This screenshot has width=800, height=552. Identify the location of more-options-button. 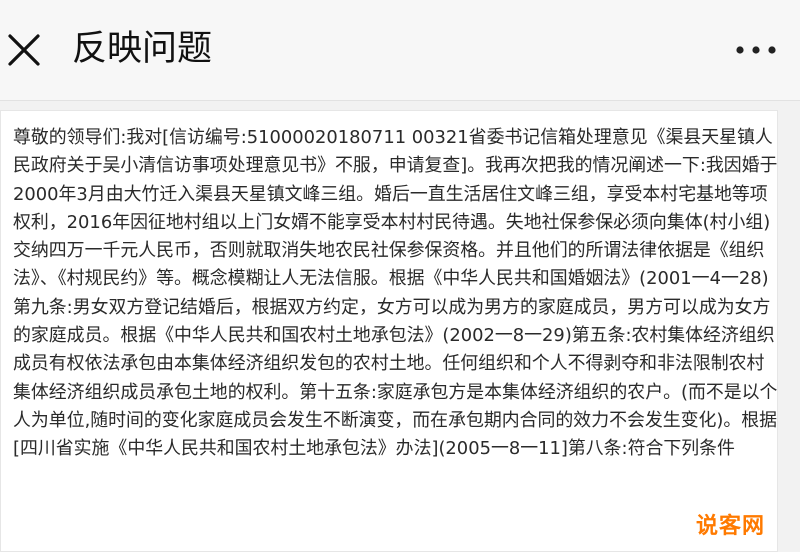
(757, 50).